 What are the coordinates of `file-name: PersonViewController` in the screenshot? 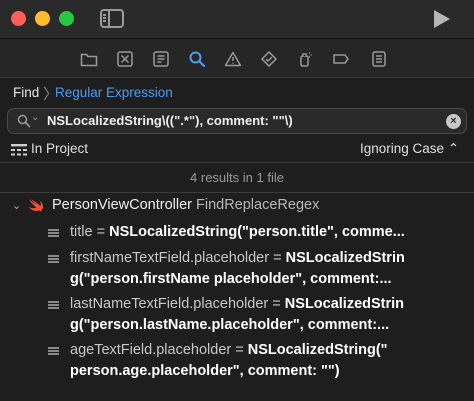 It's located at (122, 205).